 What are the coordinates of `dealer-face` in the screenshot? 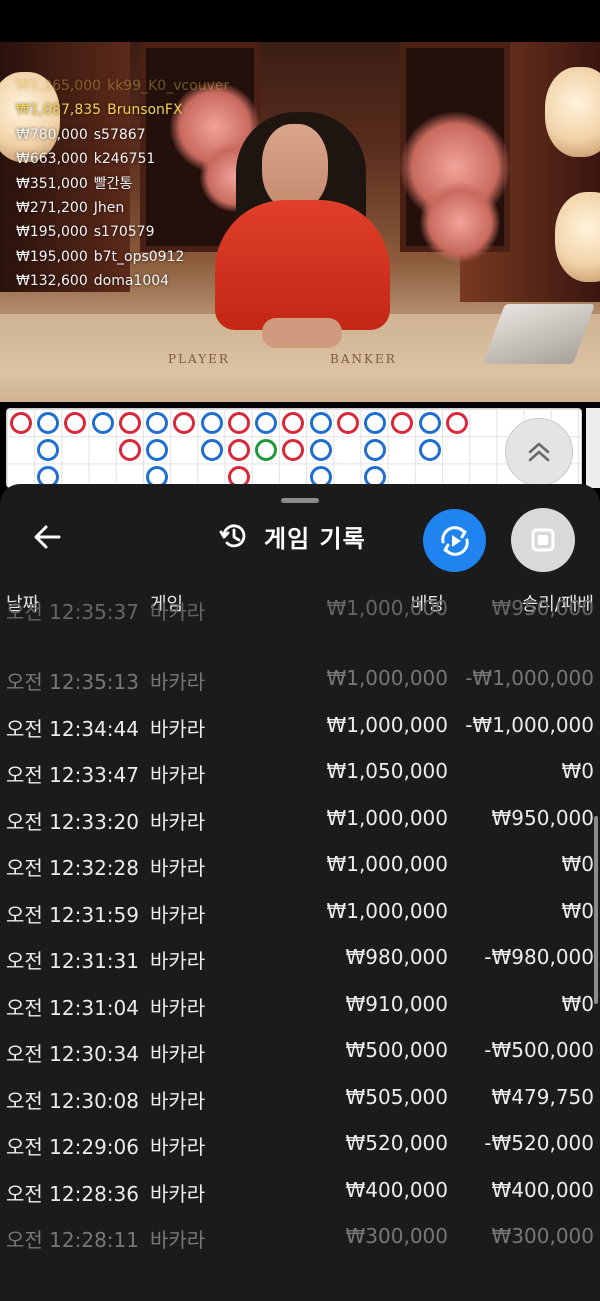 It's located at (295, 167).